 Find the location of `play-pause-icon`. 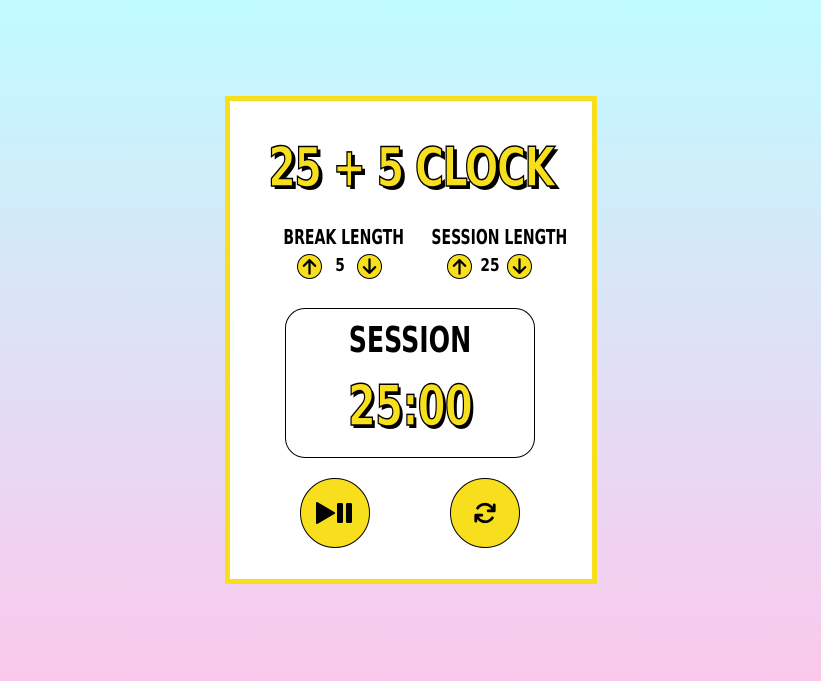

play-pause-icon is located at coordinates (334, 513).